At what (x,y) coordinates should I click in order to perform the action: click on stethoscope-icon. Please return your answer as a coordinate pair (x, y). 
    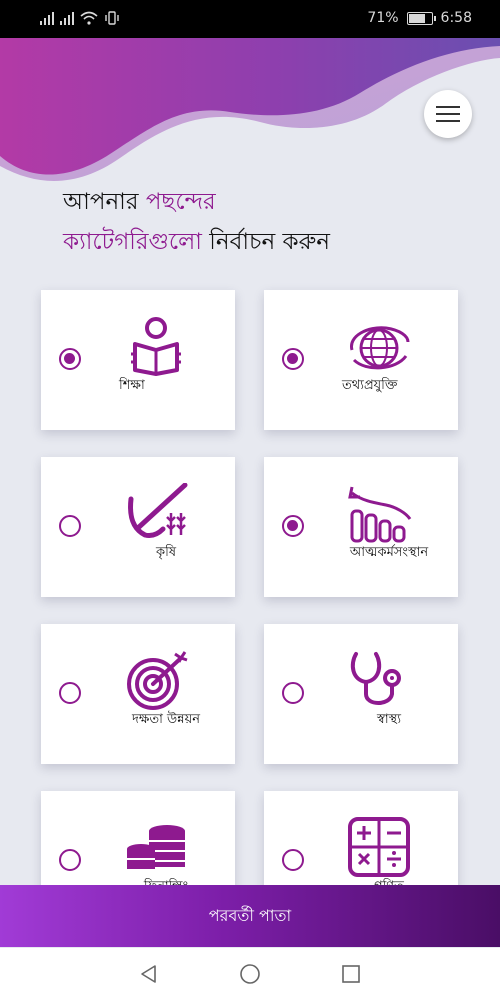
    Looking at the image, I should click on (375, 678).